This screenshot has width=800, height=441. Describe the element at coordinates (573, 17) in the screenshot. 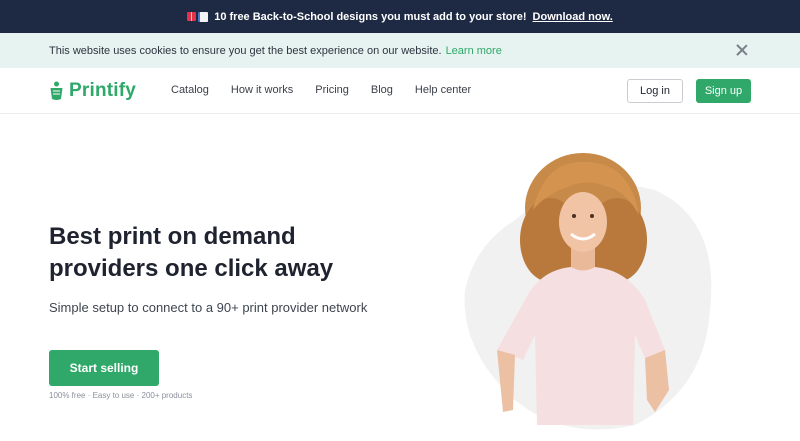

I see `promo-download-link: Download now.` at that location.